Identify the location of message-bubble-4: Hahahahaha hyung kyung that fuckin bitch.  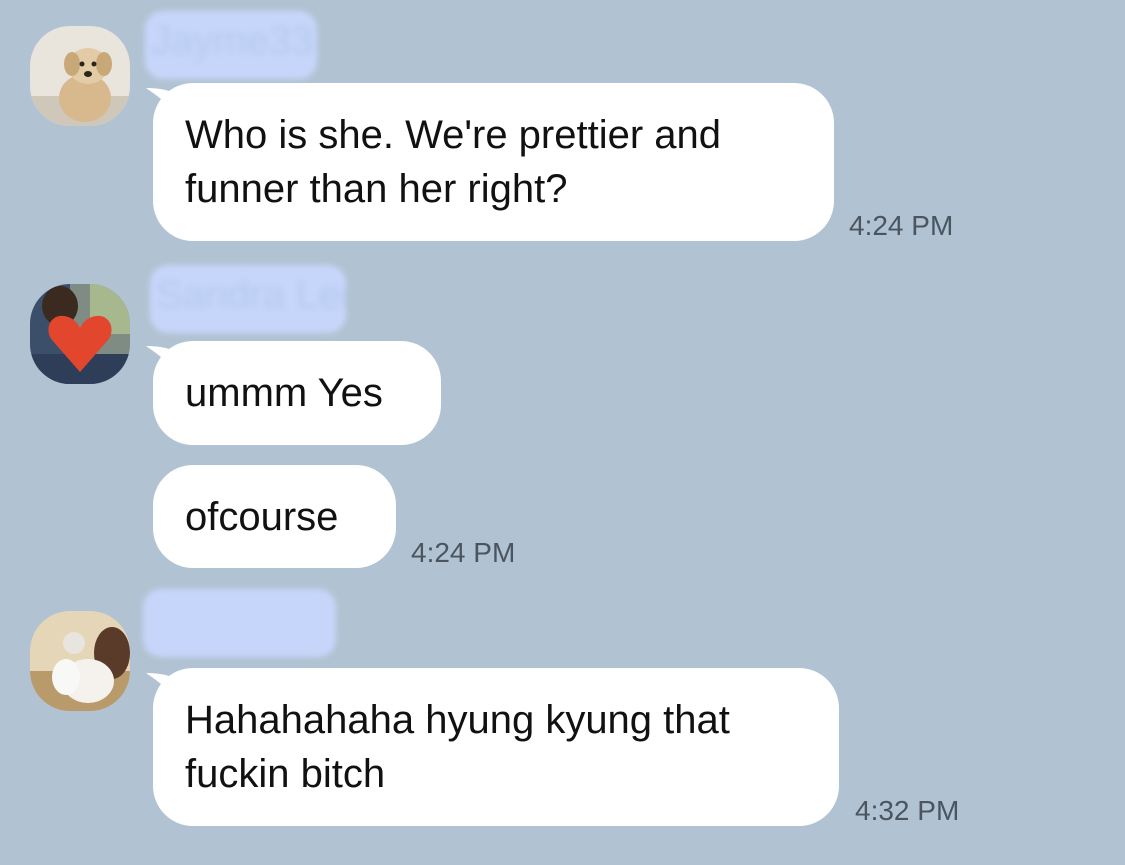
(496, 747).